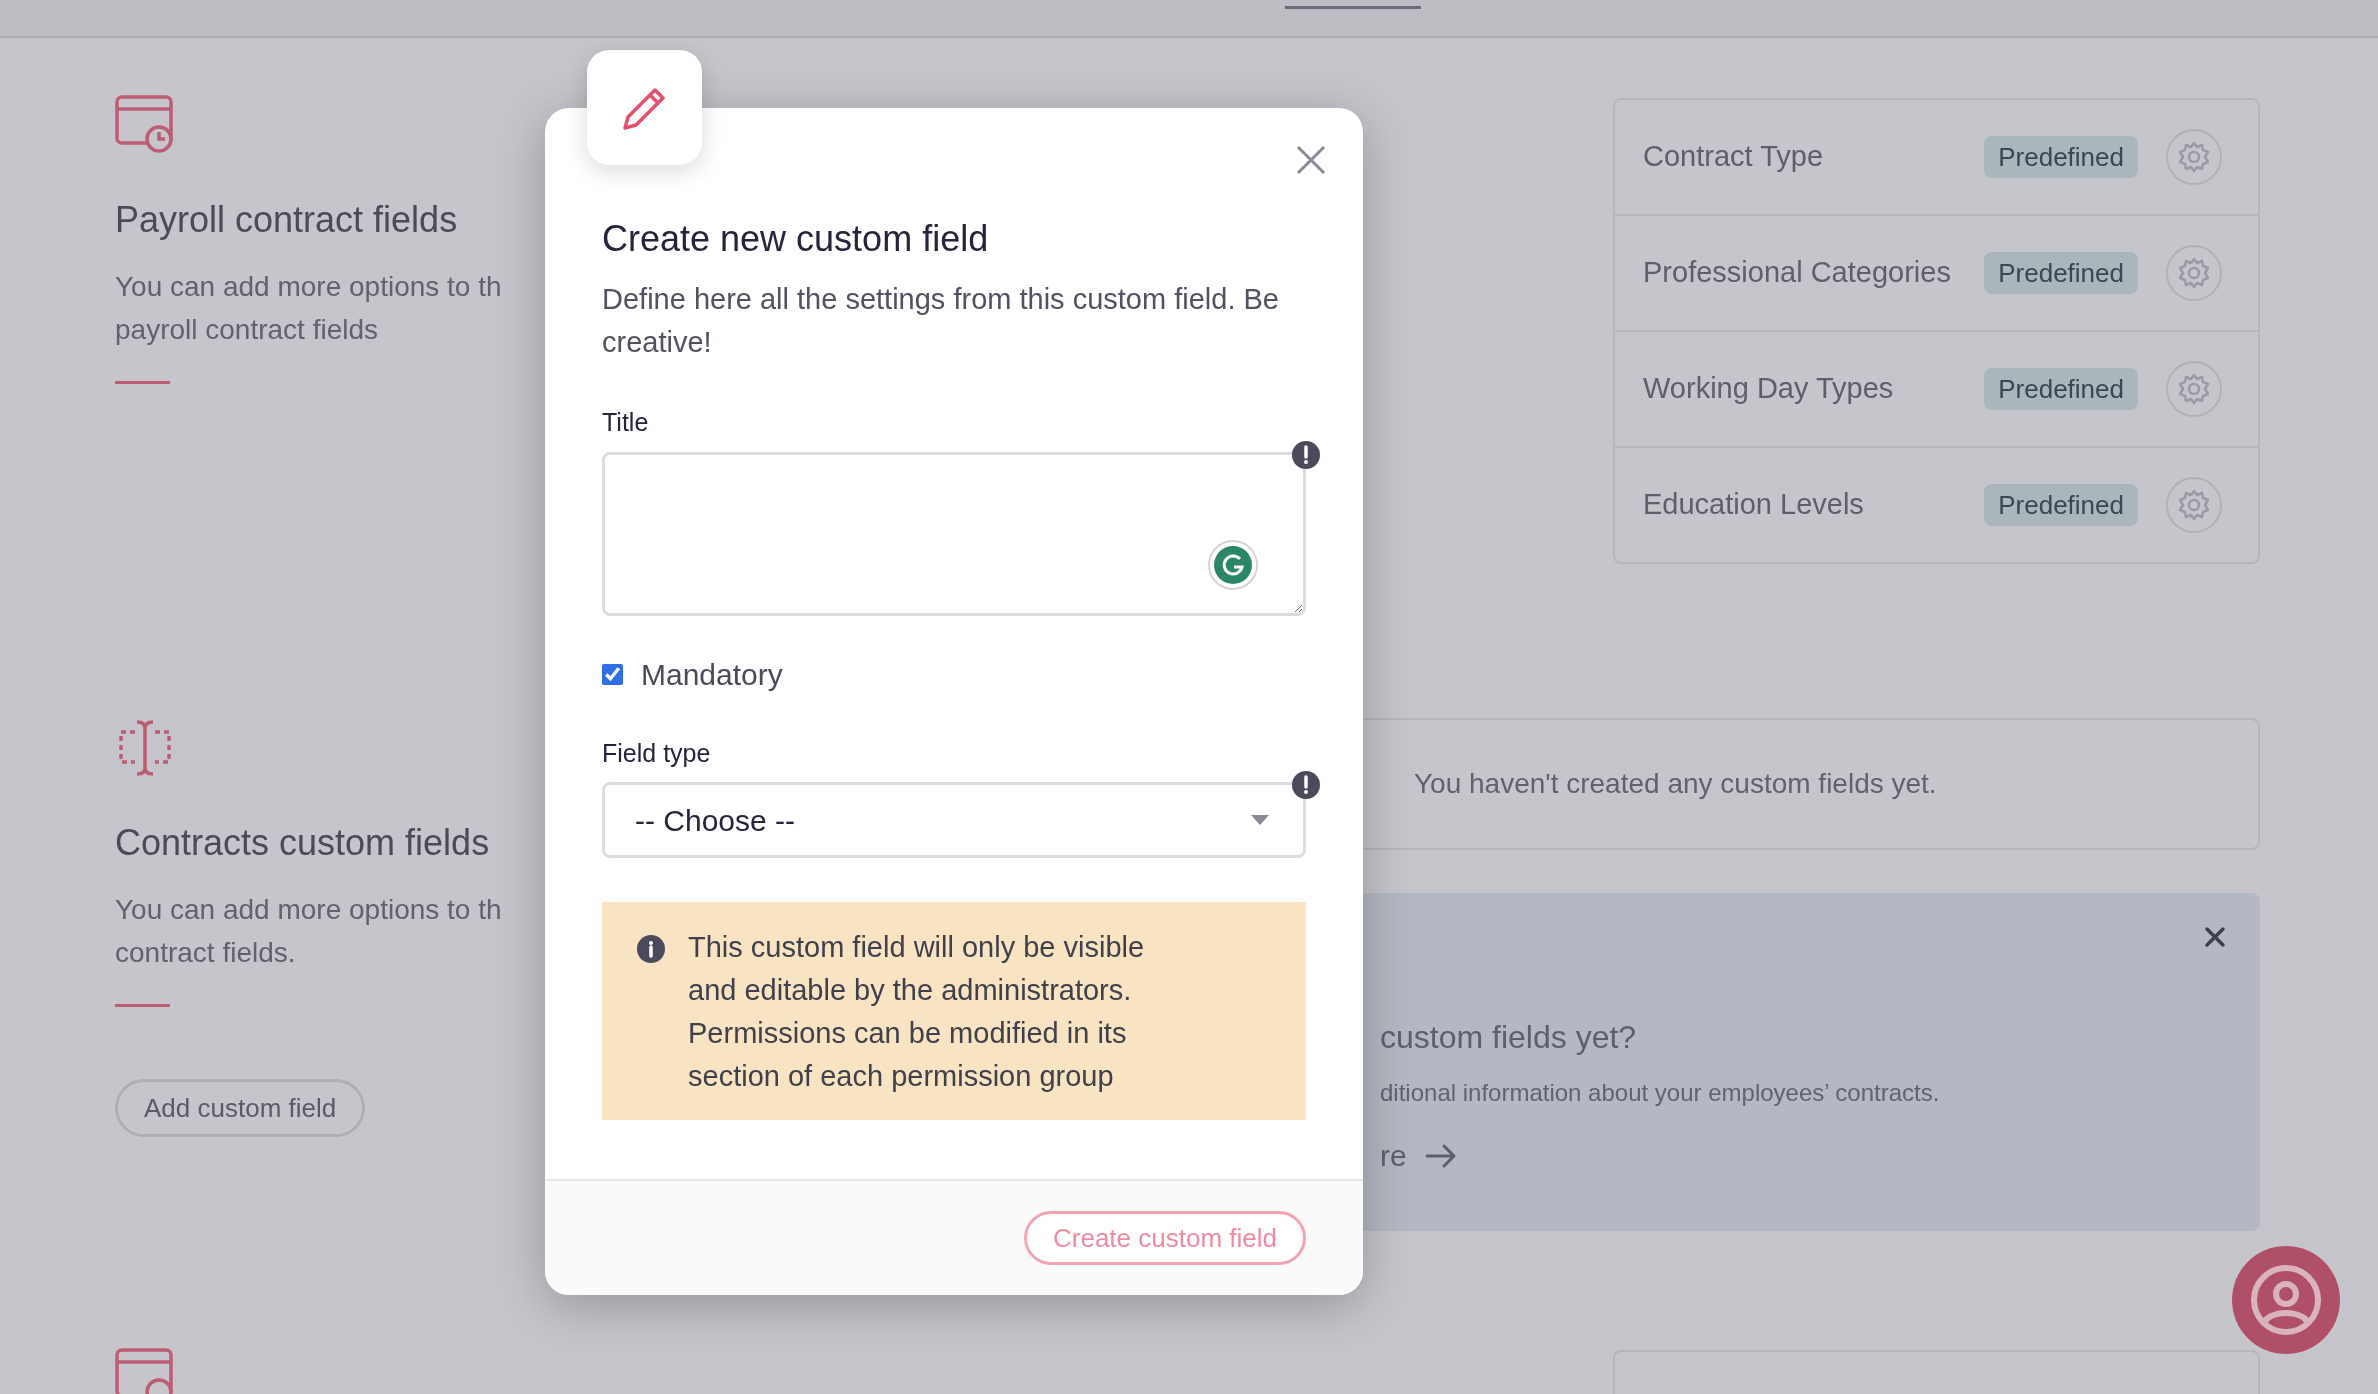 The width and height of the screenshot is (2378, 1394). I want to click on field-name: Professional Categories, so click(1797, 273).